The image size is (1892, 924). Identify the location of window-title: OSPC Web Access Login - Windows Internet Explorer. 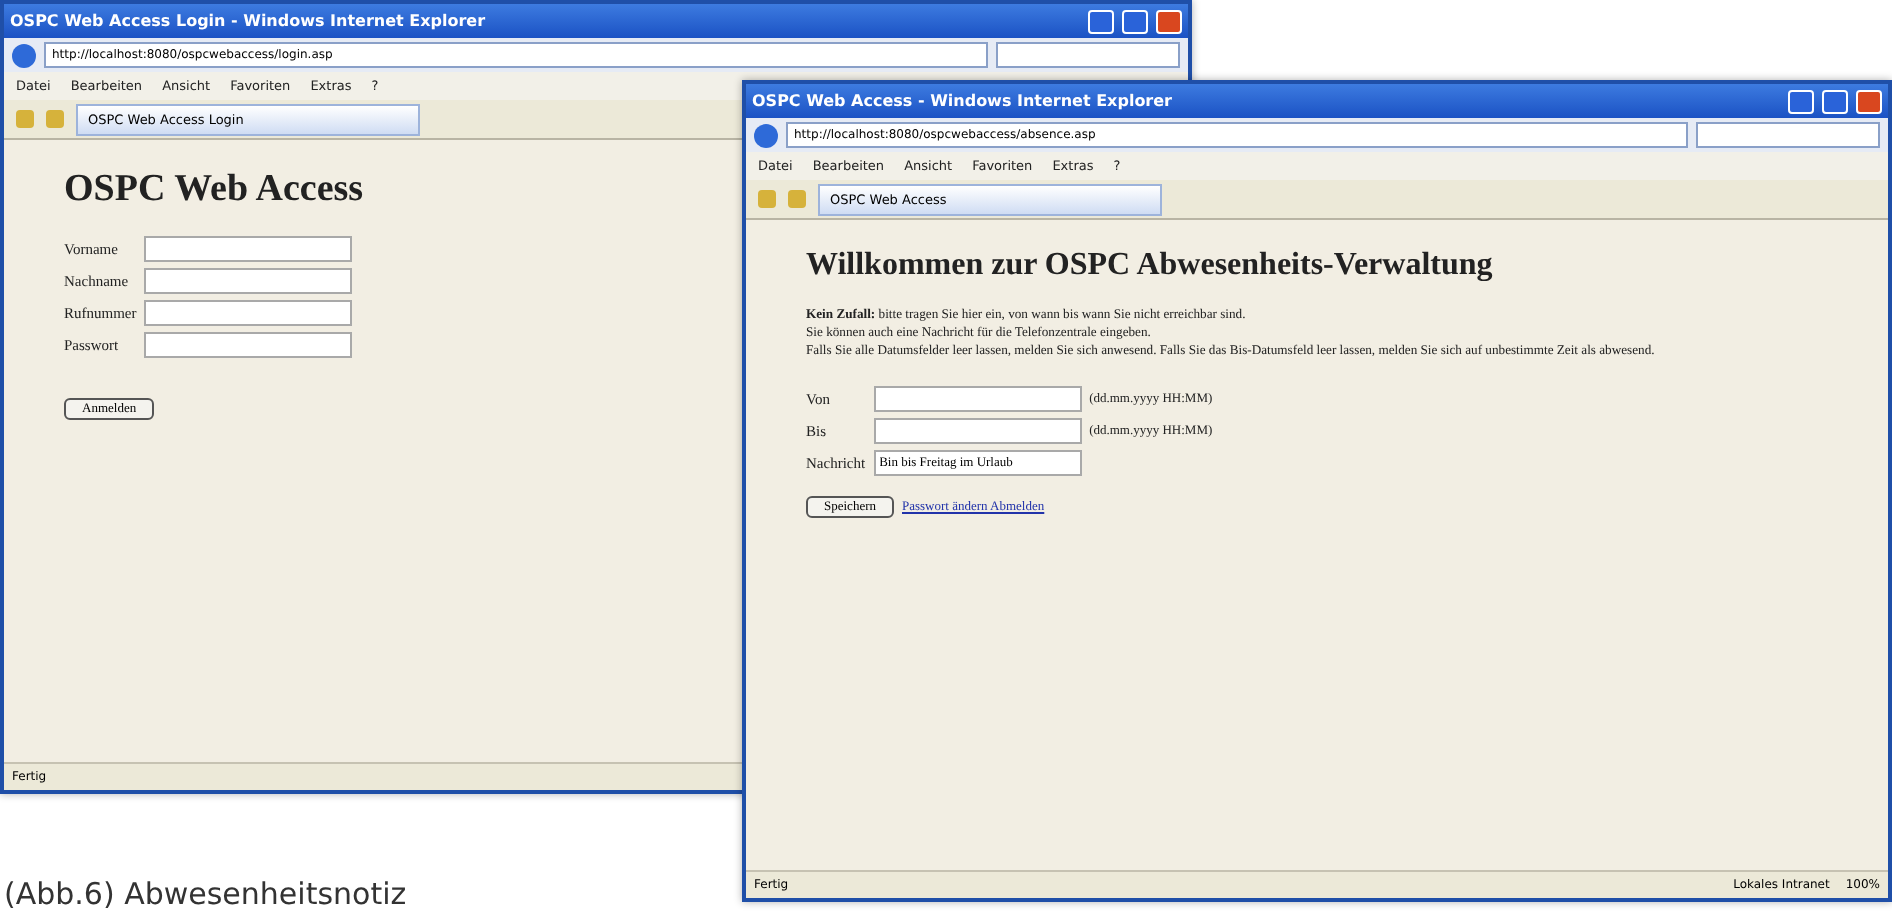
(249, 21).